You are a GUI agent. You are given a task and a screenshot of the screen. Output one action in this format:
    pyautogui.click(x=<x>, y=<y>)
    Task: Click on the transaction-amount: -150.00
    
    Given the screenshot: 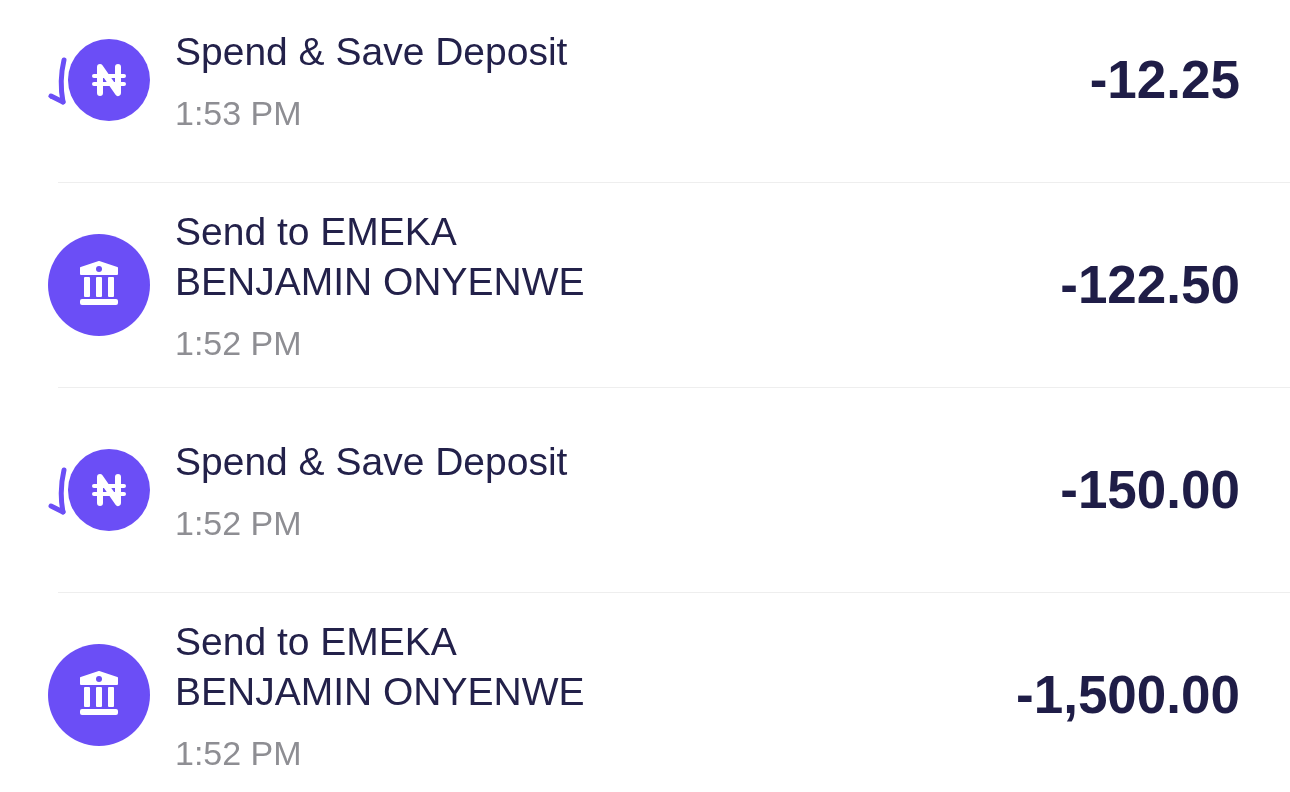 What is the action you would take?
    pyautogui.click(x=1150, y=490)
    